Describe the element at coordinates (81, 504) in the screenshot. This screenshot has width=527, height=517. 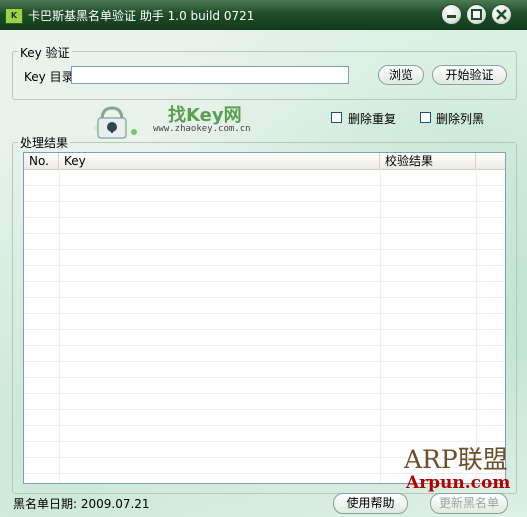
I see `blacklist-date: 黑名单日期: 2009.07.21` at that location.